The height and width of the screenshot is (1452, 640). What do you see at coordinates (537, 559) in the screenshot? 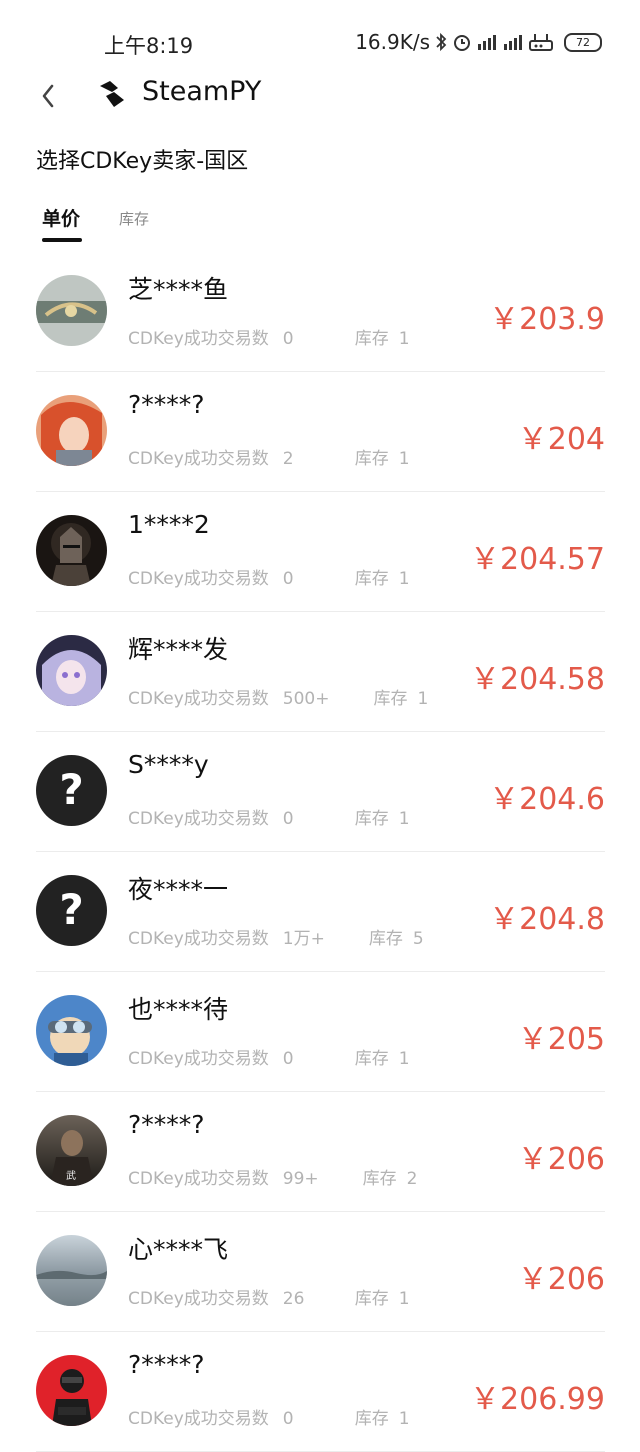
I see `seller-price: ￥204.57` at bounding box center [537, 559].